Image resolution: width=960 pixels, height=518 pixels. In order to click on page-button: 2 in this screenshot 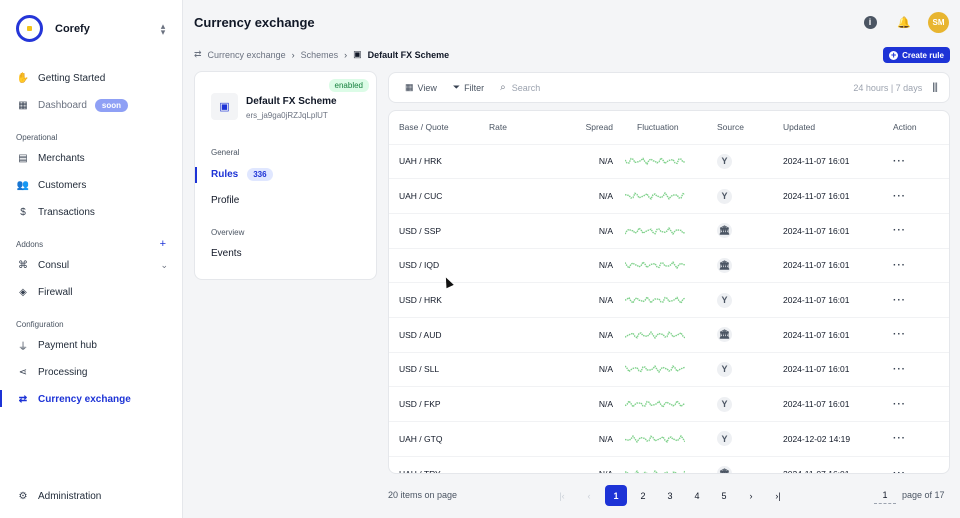, I will do `click(643, 495)`.